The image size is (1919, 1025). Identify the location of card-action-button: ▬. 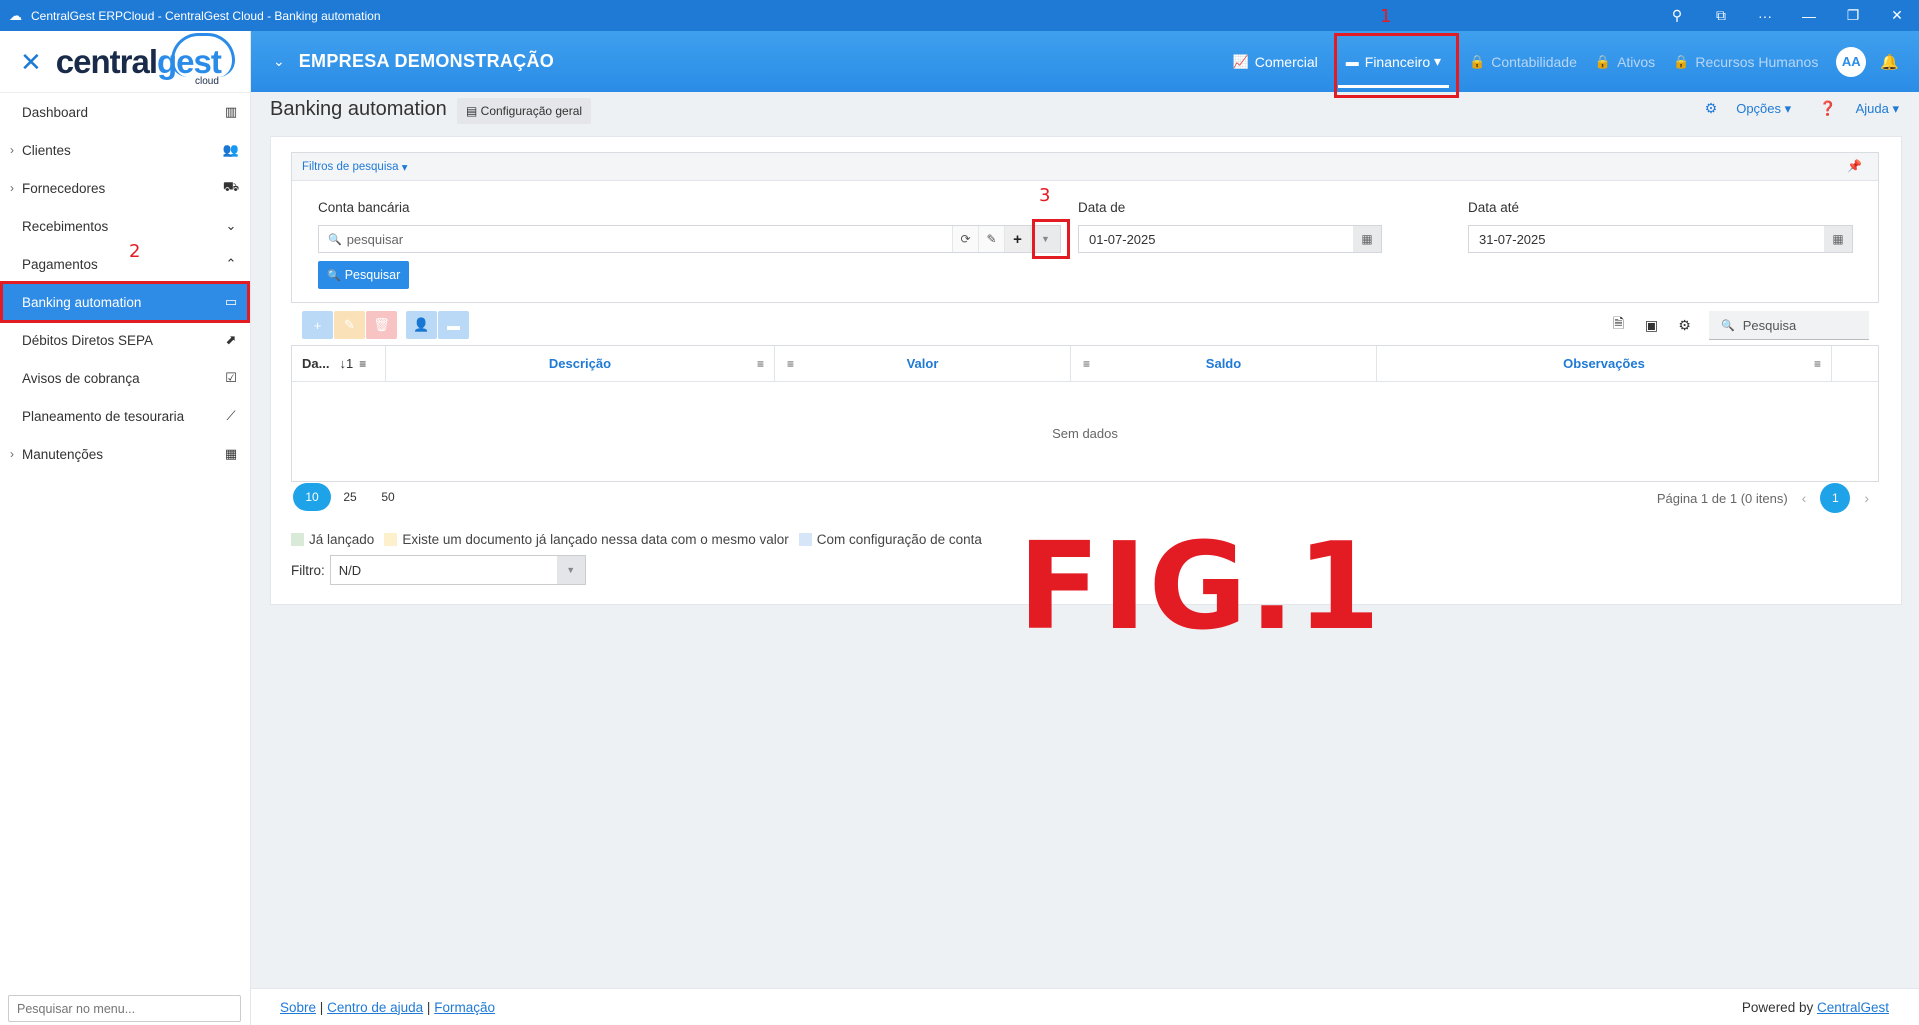
(453, 325).